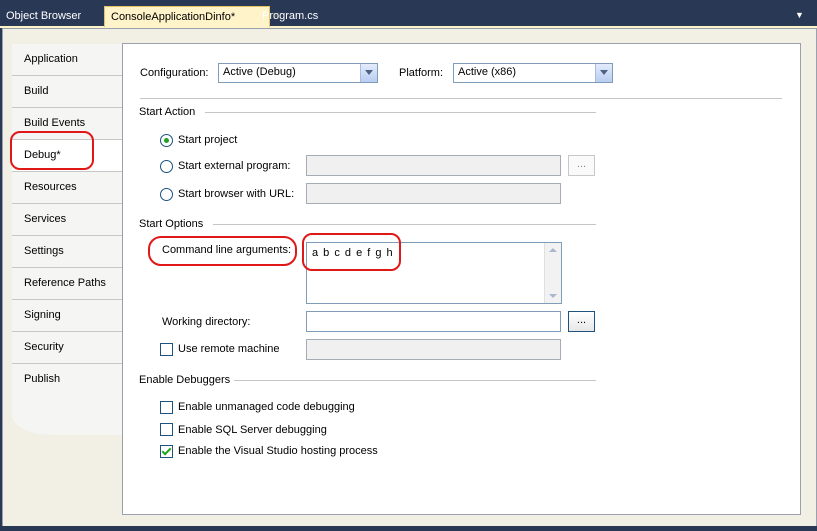 This screenshot has height=531, width=817. What do you see at coordinates (67, 415) in the screenshot?
I see `nav-bottom-curve` at bounding box center [67, 415].